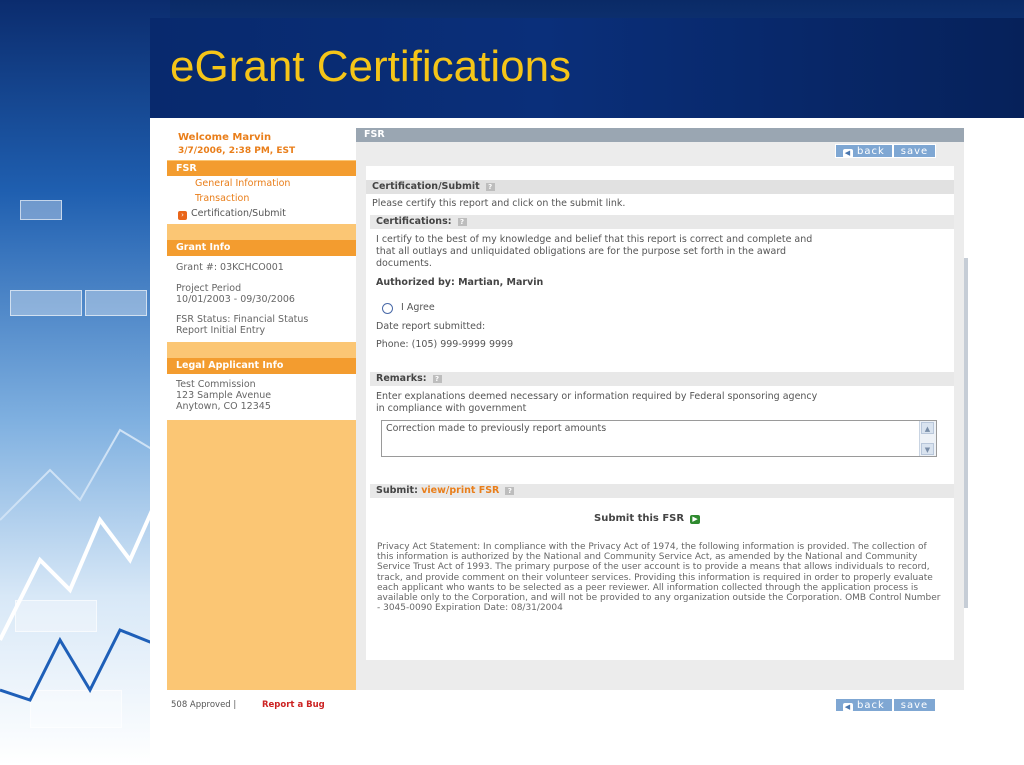 The image size is (1024, 765). Describe the element at coordinates (221, 330) in the screenshot. I see `fsr-status-line2: Report Initial Entry` at that location.